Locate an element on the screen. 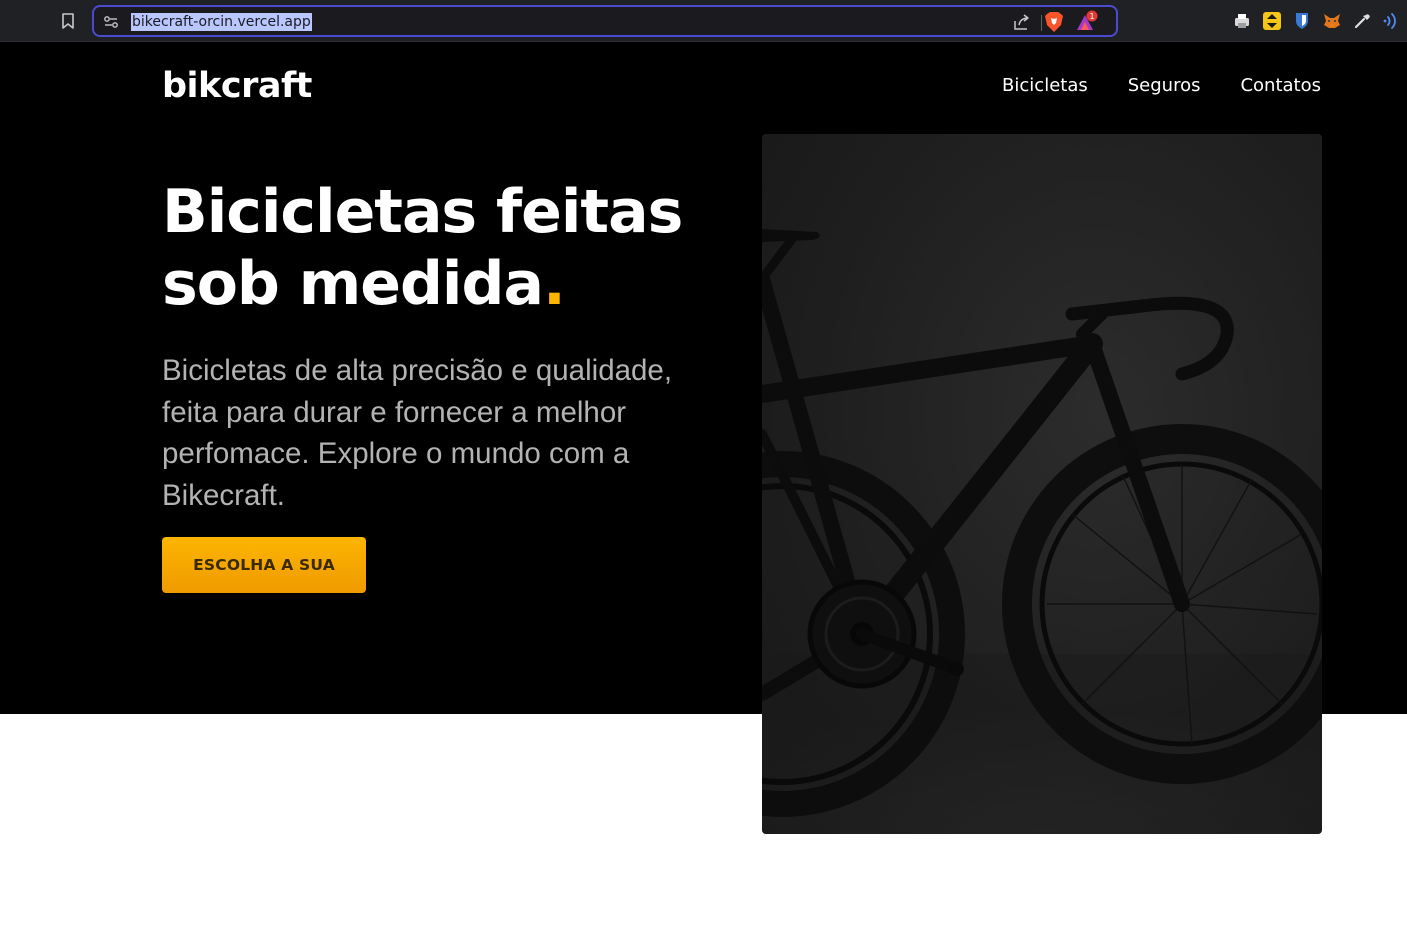  brave-shields-icon is located at coordinates (1054, 22).